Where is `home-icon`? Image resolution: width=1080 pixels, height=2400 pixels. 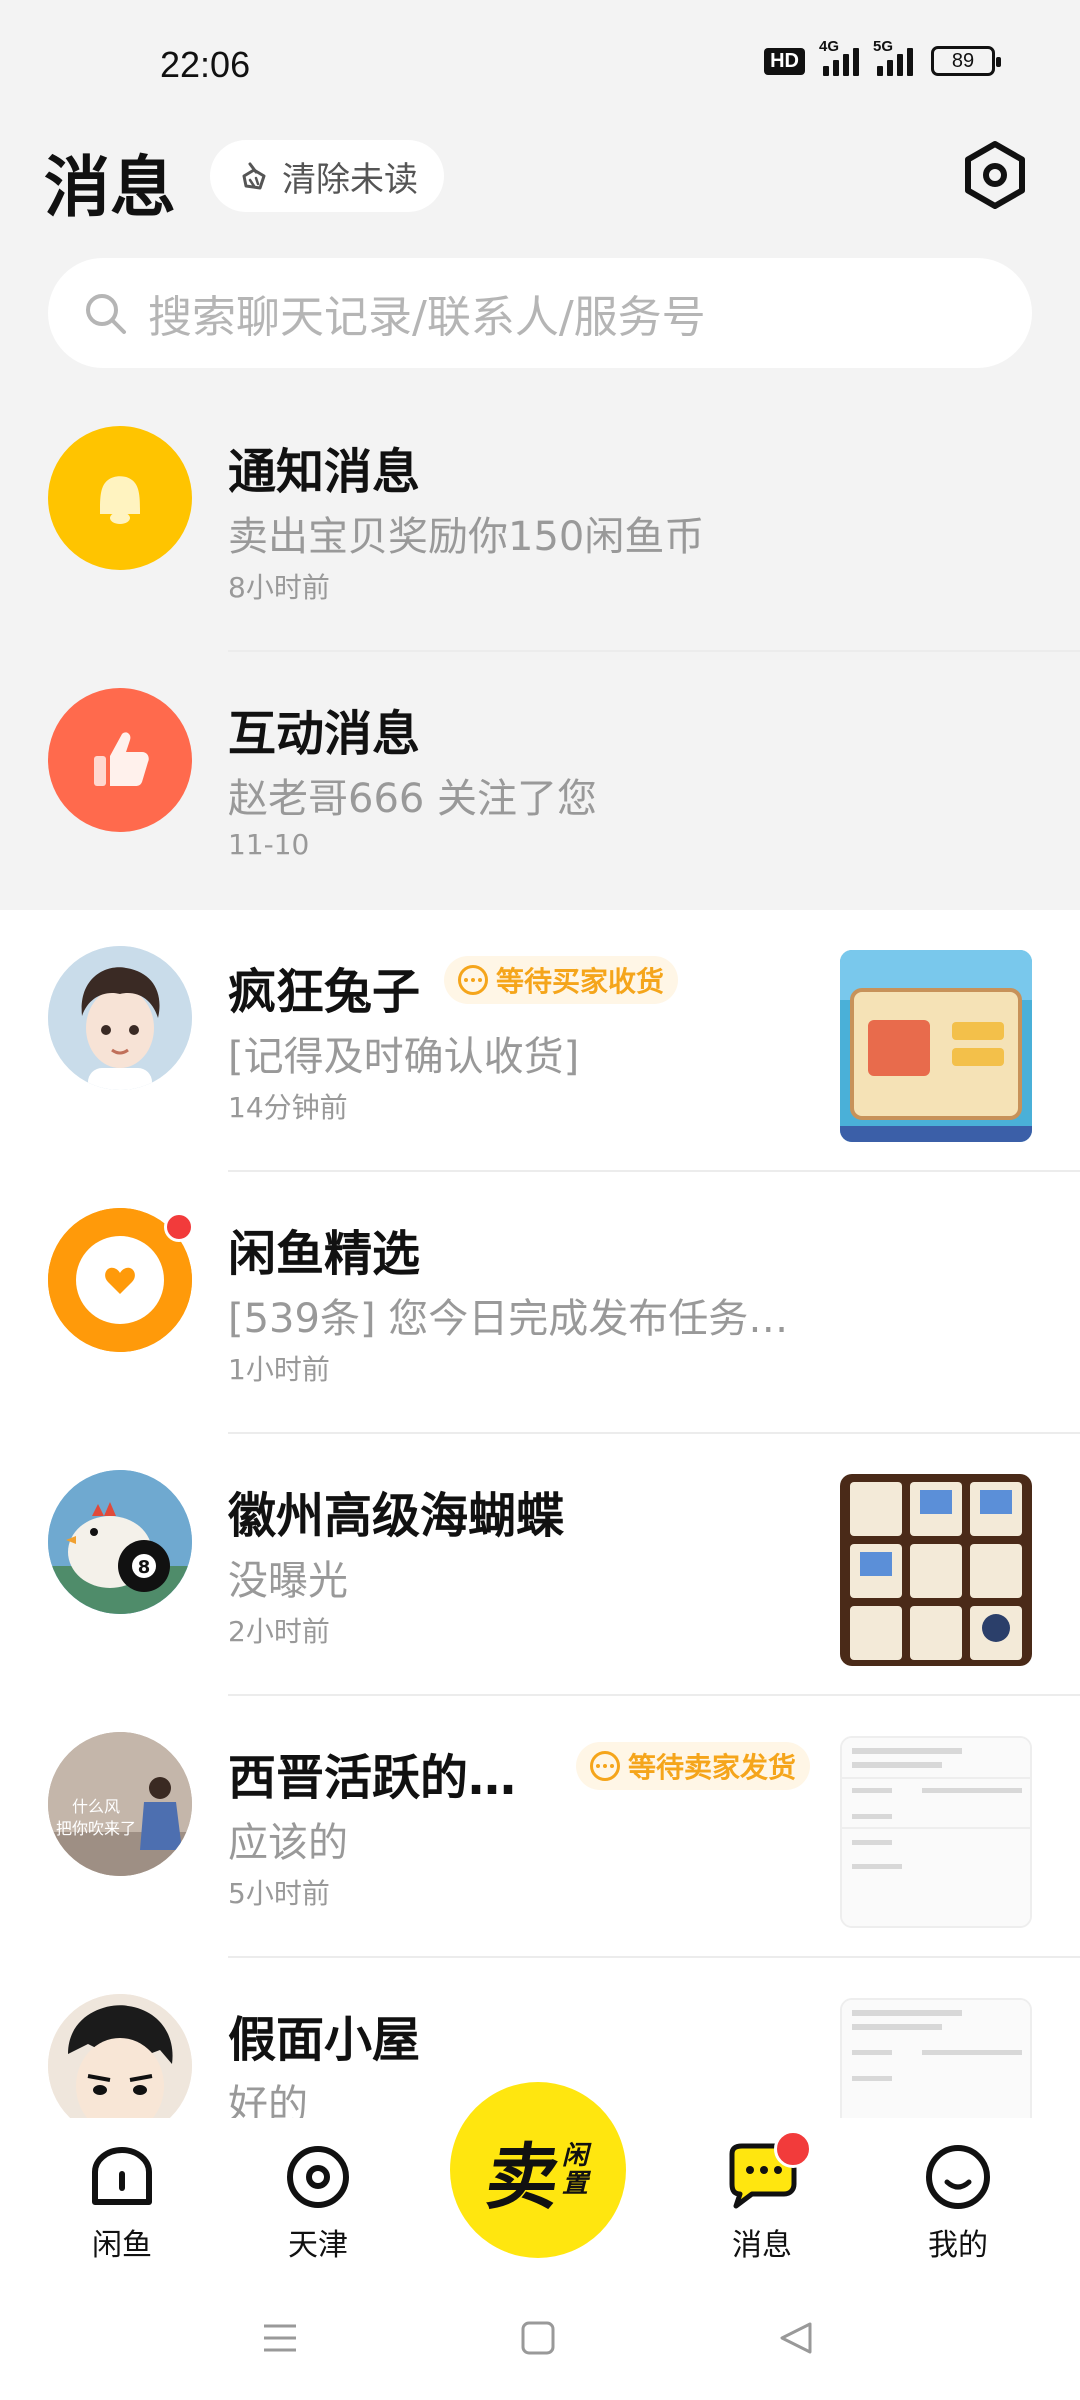
home-icon is located at coordinates (122, 2176).